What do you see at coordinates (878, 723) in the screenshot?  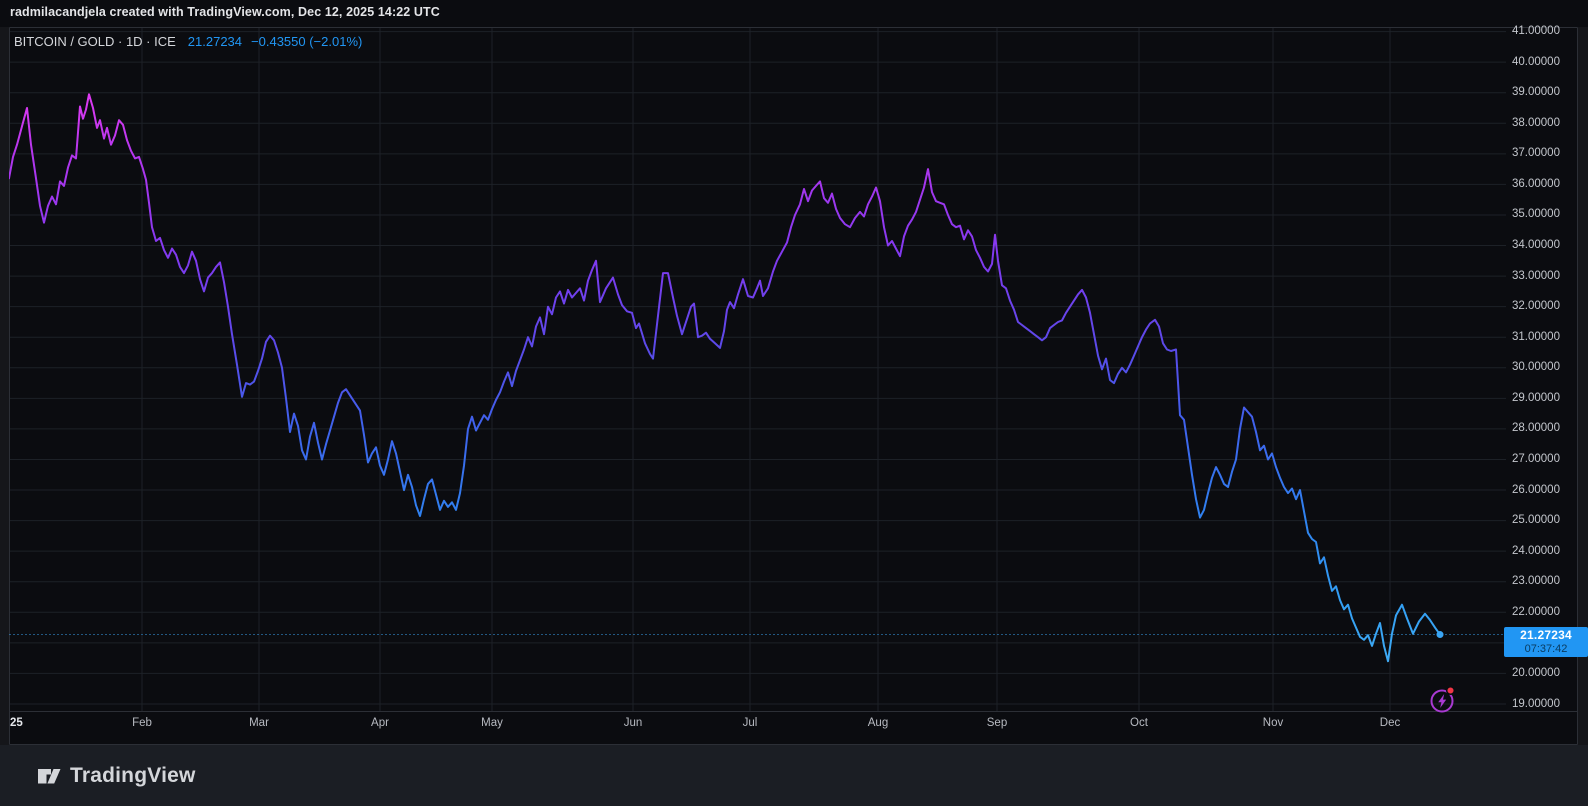 I see `time-axis-label: Aug` at bounding box center [878, 723].